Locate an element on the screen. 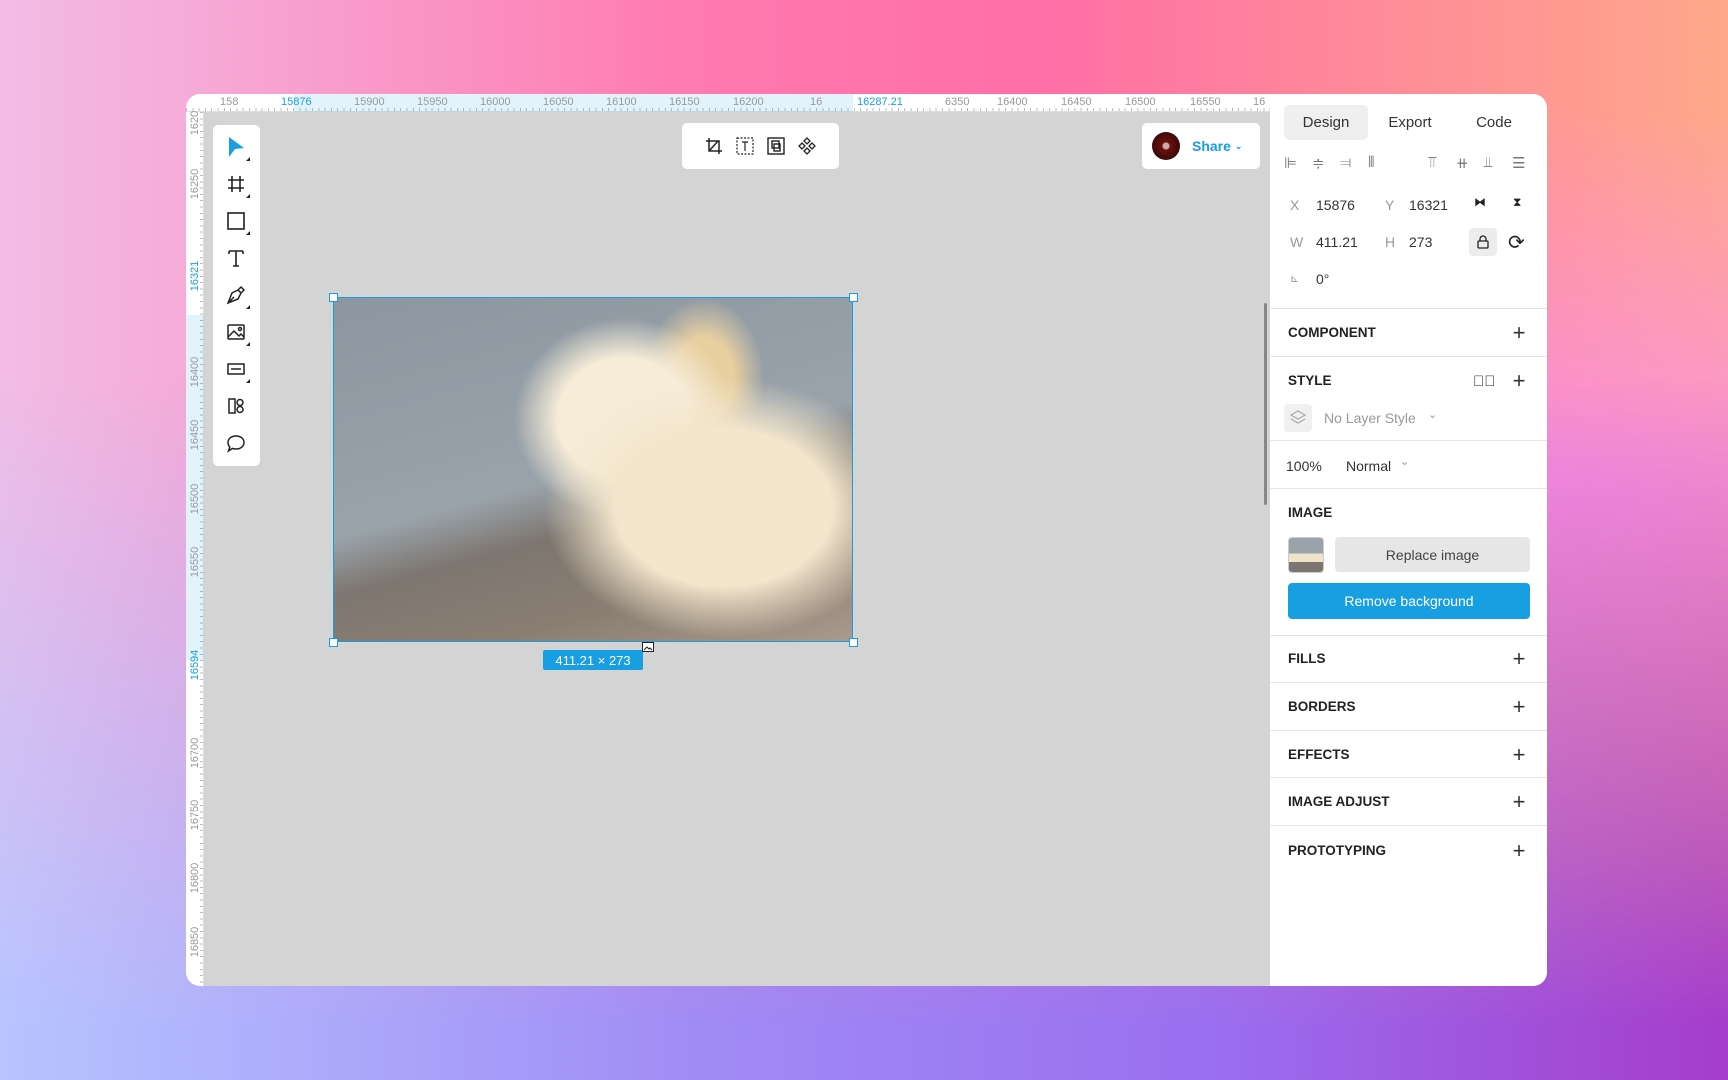  resize-handle-br is located at coordinates (853, 642).